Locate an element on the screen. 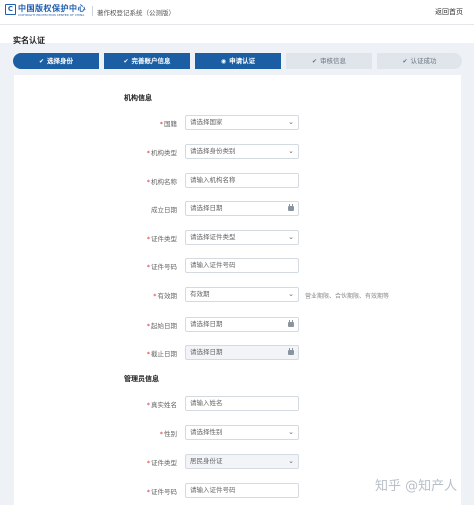  field-label-cert-number: *证件号码 is located at coordinates (161, 267).